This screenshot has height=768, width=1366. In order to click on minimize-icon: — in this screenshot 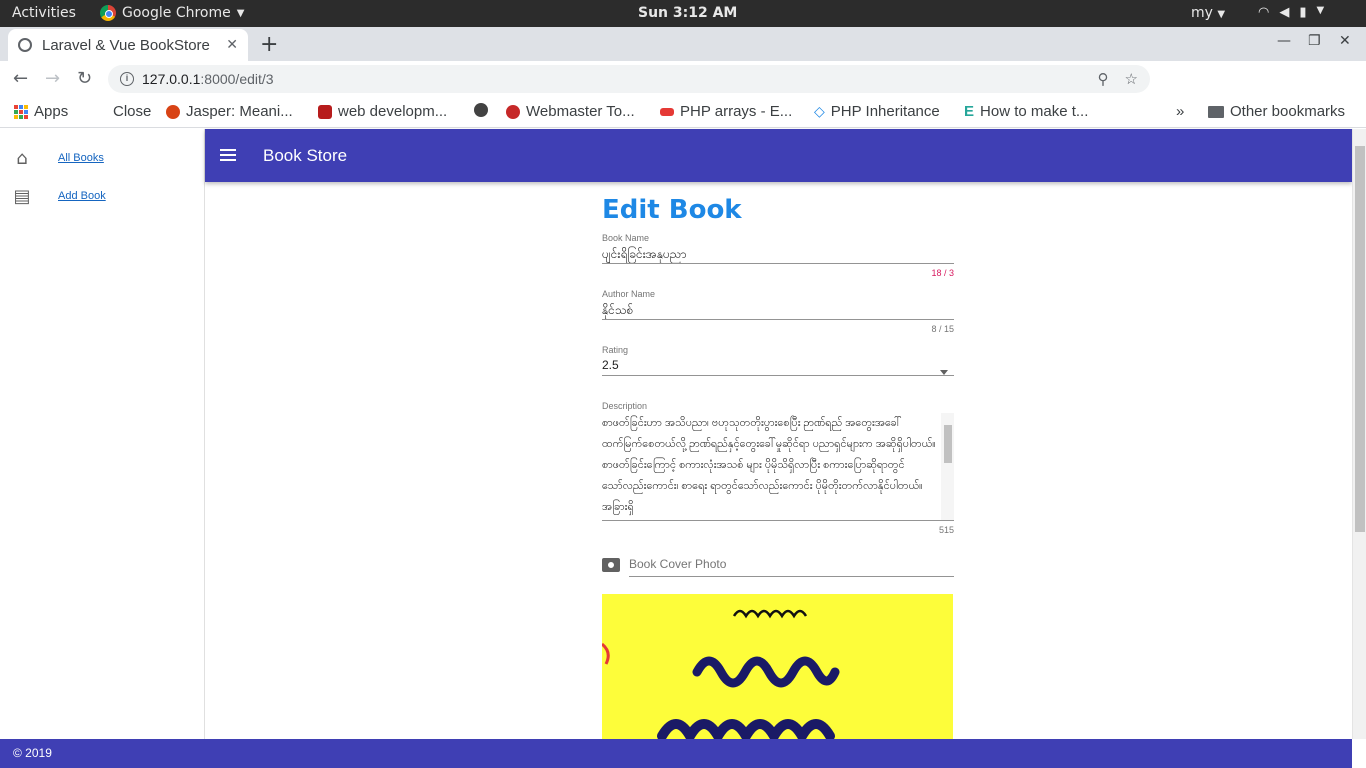, I will do `click(1284, 41)`.